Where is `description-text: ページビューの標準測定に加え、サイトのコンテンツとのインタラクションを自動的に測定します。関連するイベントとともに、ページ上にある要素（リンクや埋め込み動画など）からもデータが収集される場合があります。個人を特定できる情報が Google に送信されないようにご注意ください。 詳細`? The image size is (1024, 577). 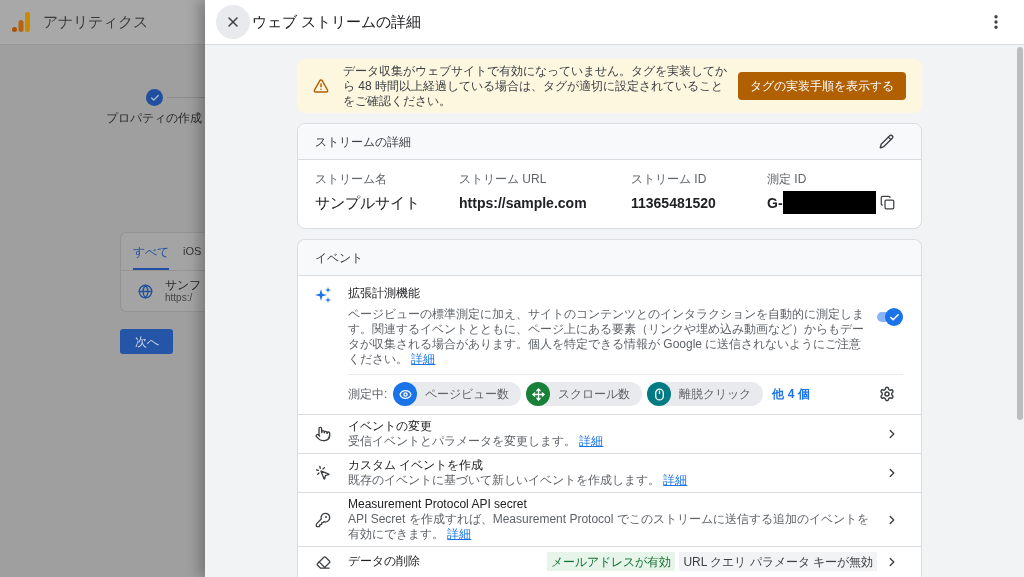
description-text: ページビューの標準測定に加え、サイトのコンテンツとのインタラクションを自動的に測定します。関連するイベントとともに、ページ上にある要素（リンクや埋め込み動画など）からもデータが収集される場合があります。個人を特定できる情報が Google に送信されないようにご注意ください。 詳細 is located at coordinates (606, 337).